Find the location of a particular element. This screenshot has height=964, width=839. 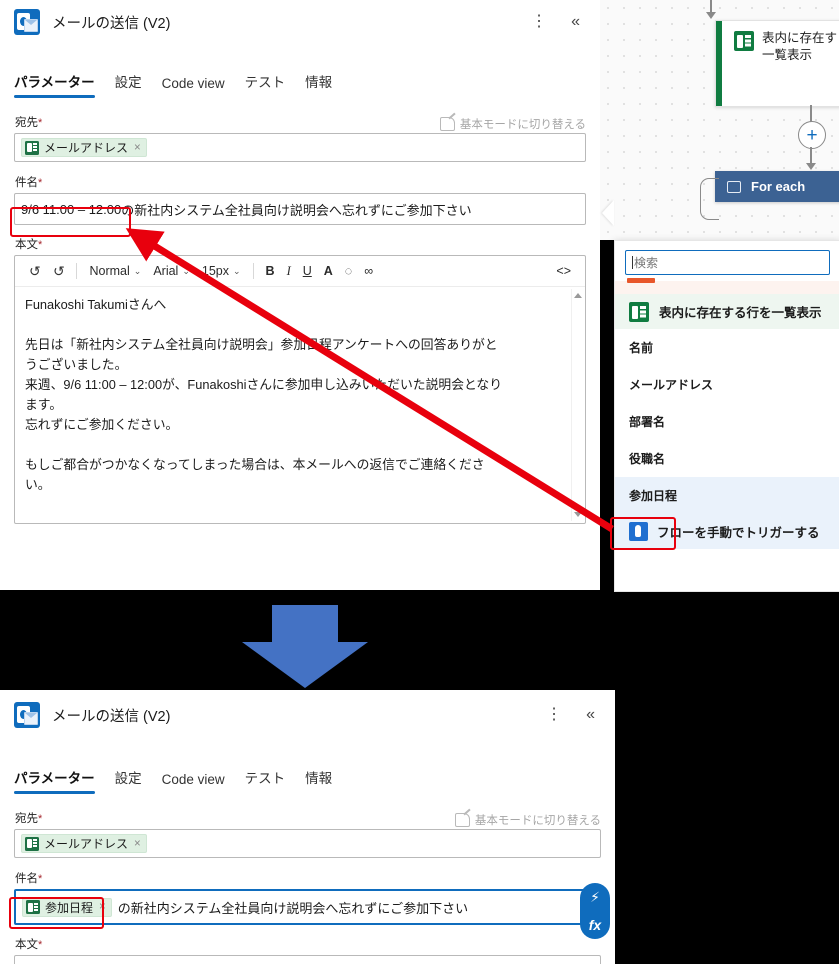

code-view-icon: <> is located at coordinates (563, 271).